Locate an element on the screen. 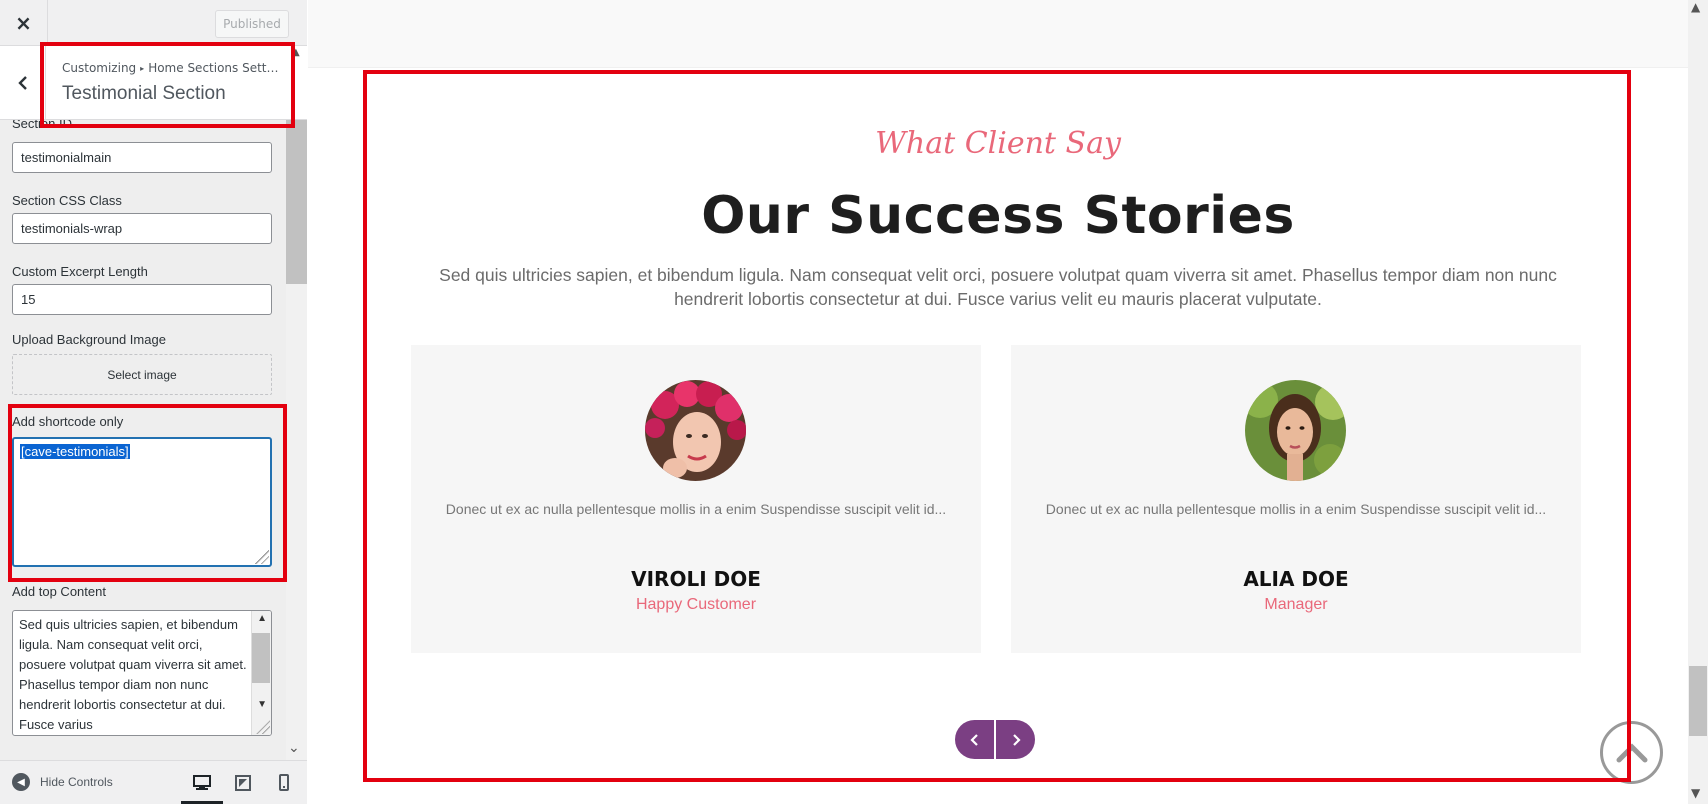 The image size is (1708, 804). textarea-scroll-thumb is located at coordinates (261, 658).